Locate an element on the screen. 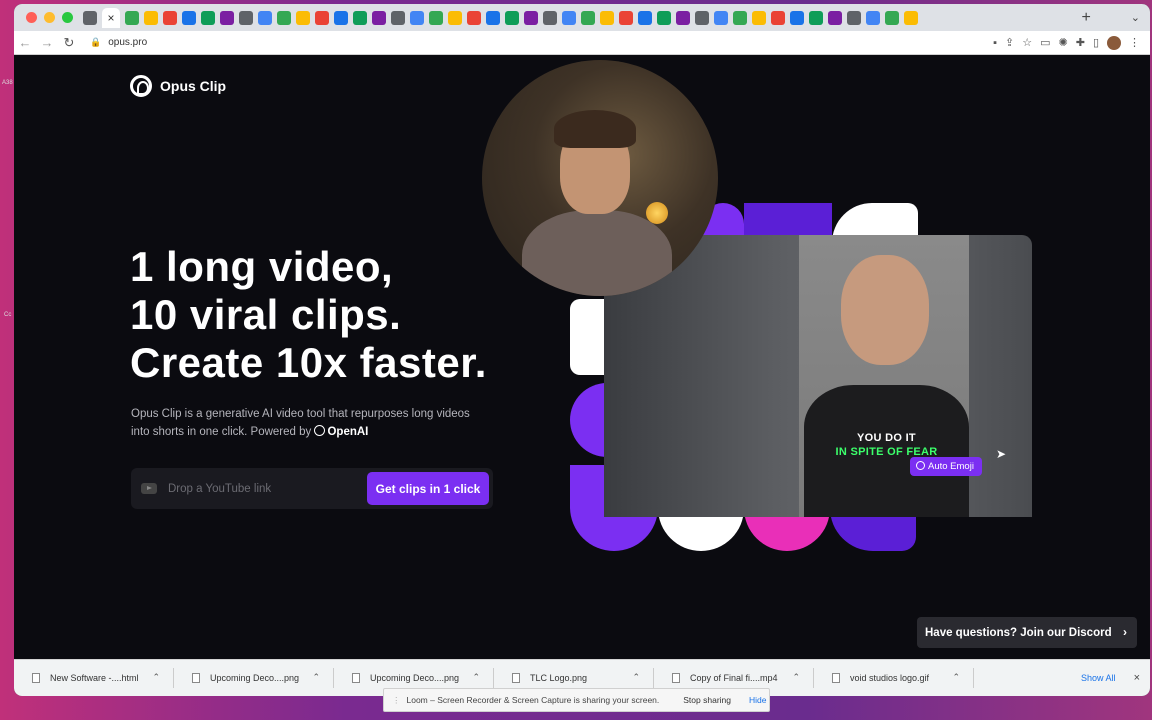 The image size is (1152, 720). download-filename: New Software -....html is located at coordinates (94, 678).